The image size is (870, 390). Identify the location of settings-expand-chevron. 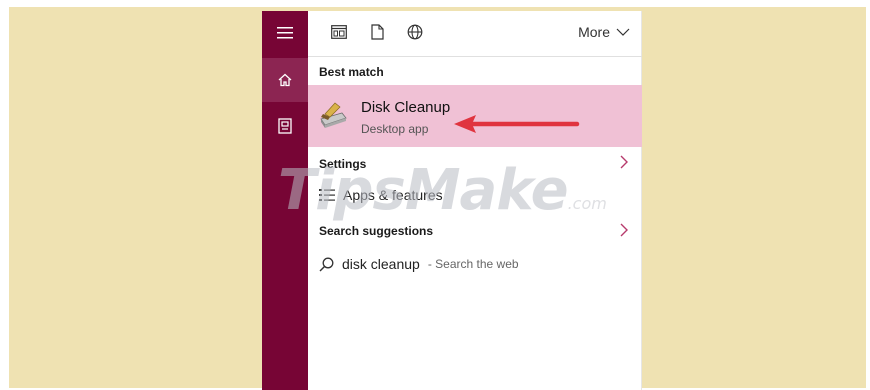
(624, 163).